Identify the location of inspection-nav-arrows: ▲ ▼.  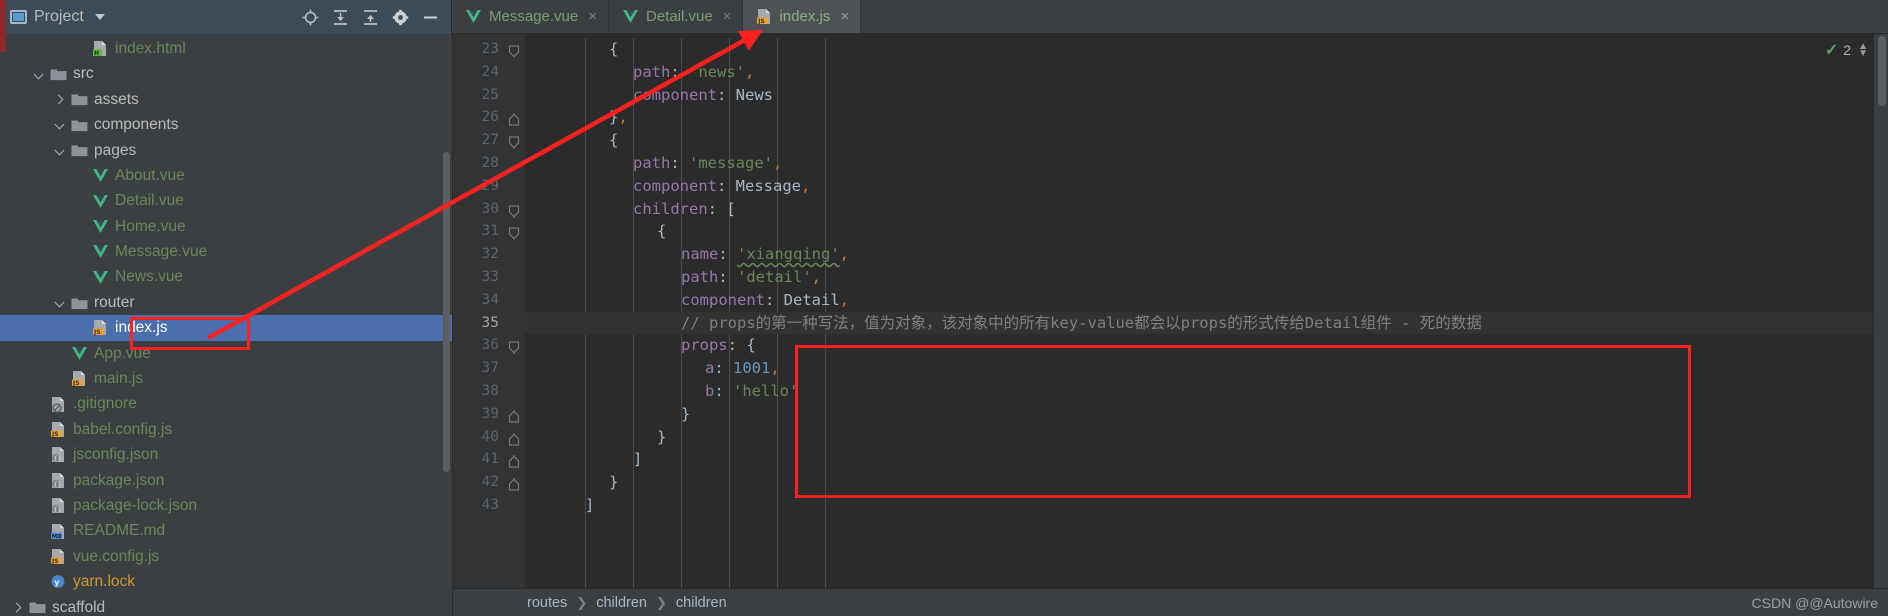
(1863, 50).